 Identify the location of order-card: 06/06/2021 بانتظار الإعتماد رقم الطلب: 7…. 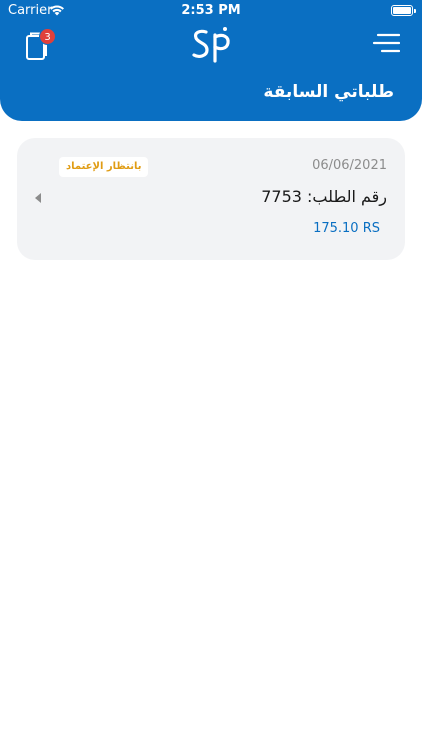
(211, 199).